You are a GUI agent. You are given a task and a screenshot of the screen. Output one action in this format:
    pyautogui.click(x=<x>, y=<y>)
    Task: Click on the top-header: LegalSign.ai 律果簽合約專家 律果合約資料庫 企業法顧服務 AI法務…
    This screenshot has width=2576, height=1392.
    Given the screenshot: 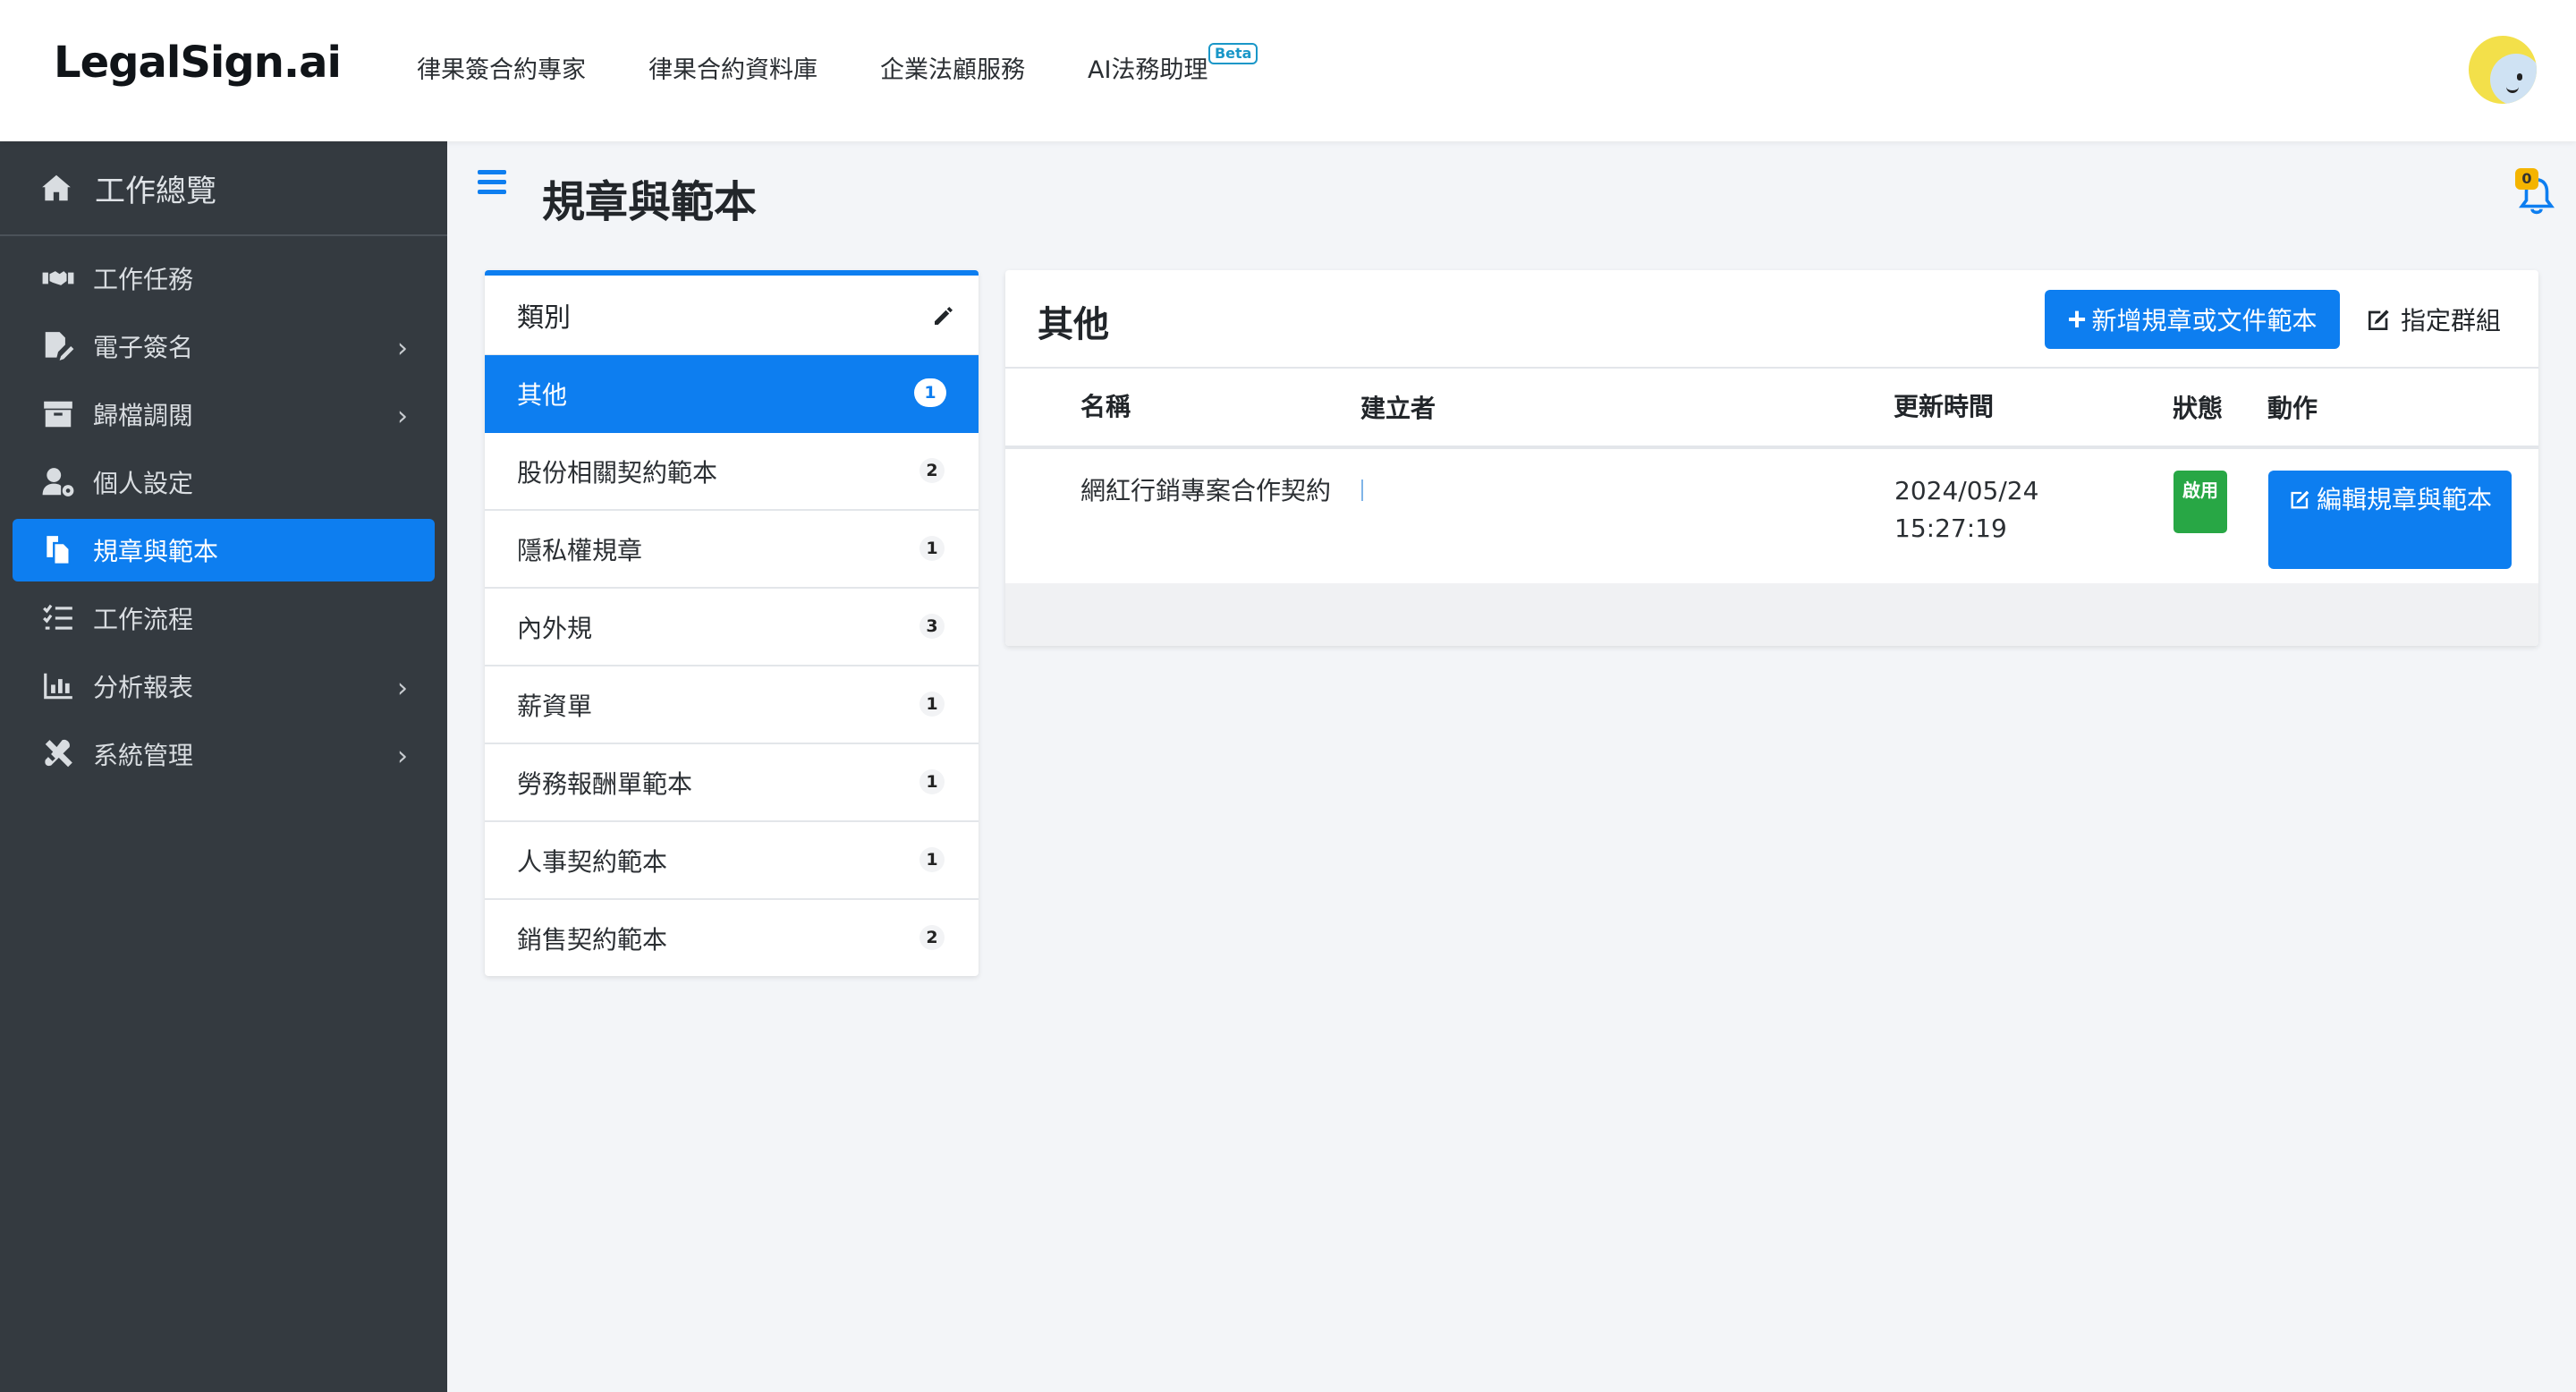 What is the action you would take?
    pyautogui.click(x=1288, y=70)
    